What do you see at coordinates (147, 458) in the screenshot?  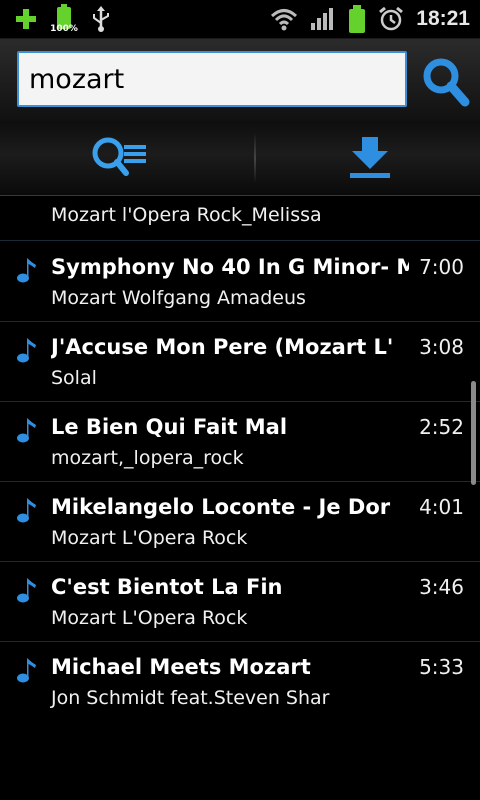 I see `song-artist: mozart,_lopera_rock` at bounding box center [147, 458].